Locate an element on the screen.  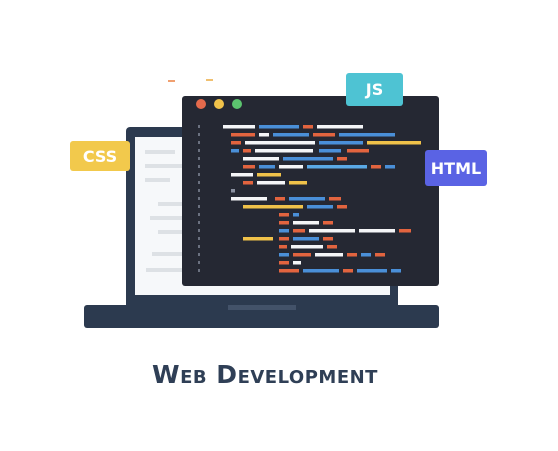
css-tag-label: CSS is located at coordinates (100, 156).